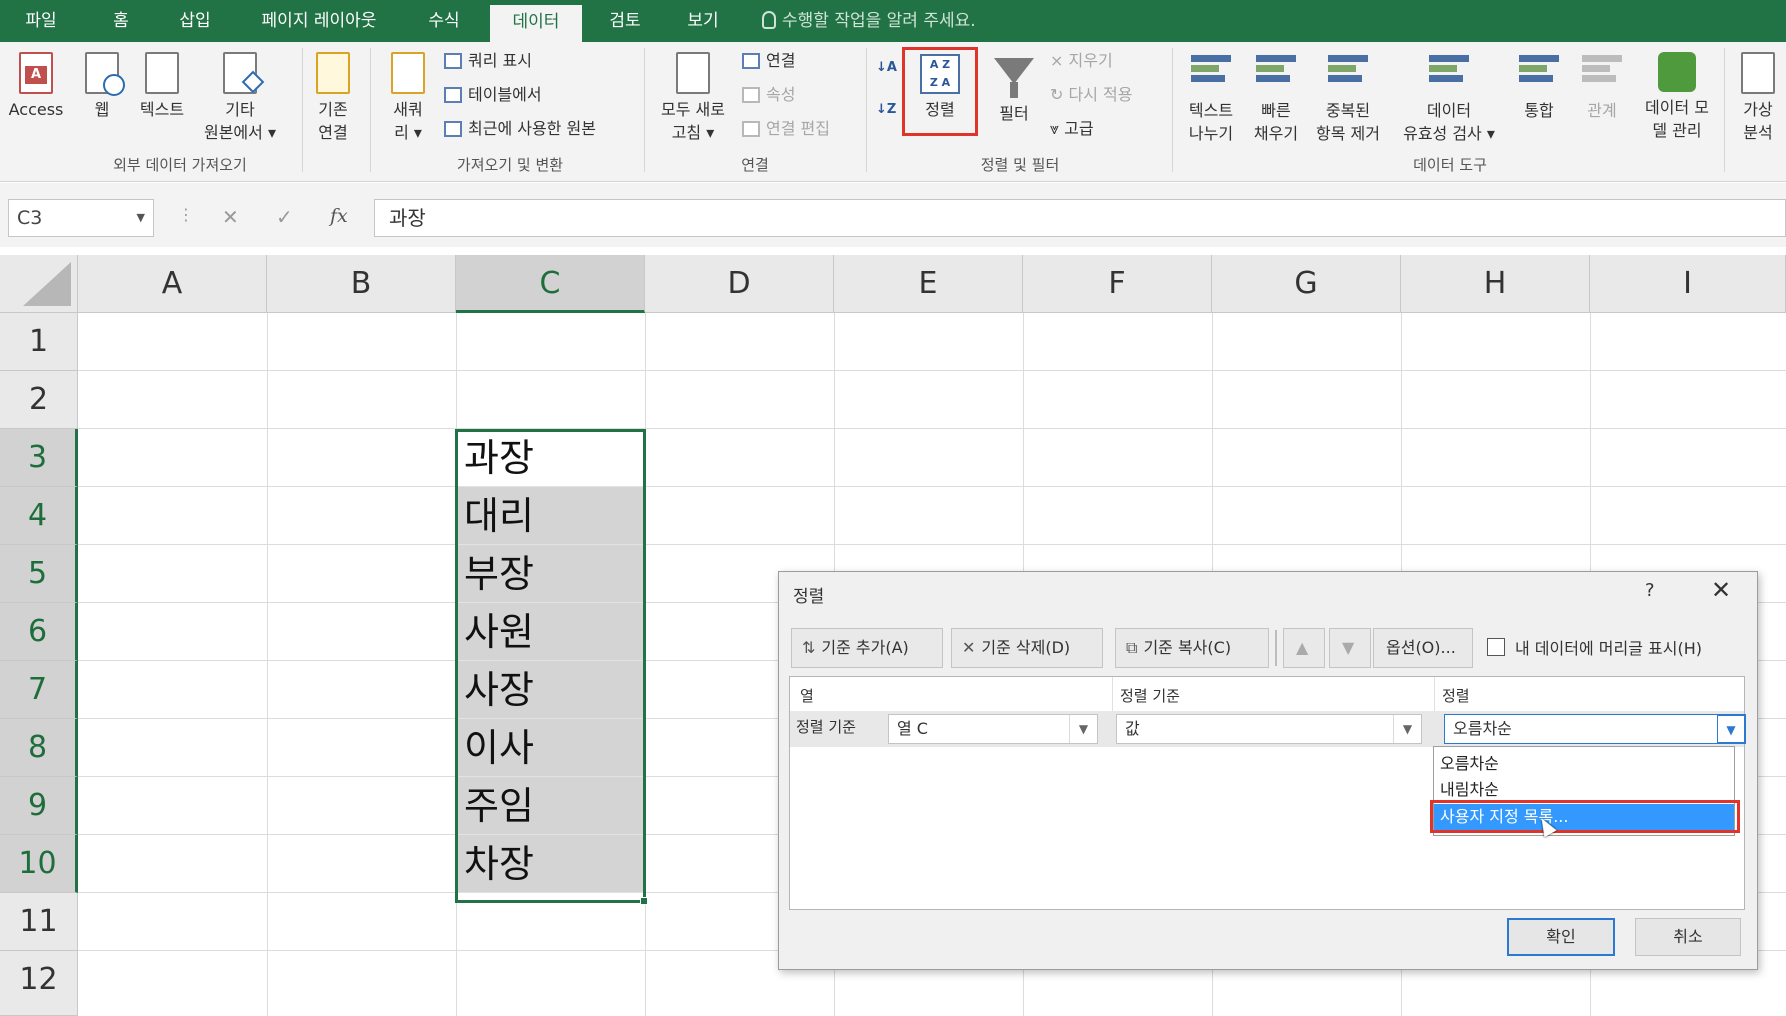 This screenshot has width=1786, height=1016. I want to click on row-header-4: 4, so click(39, 516).